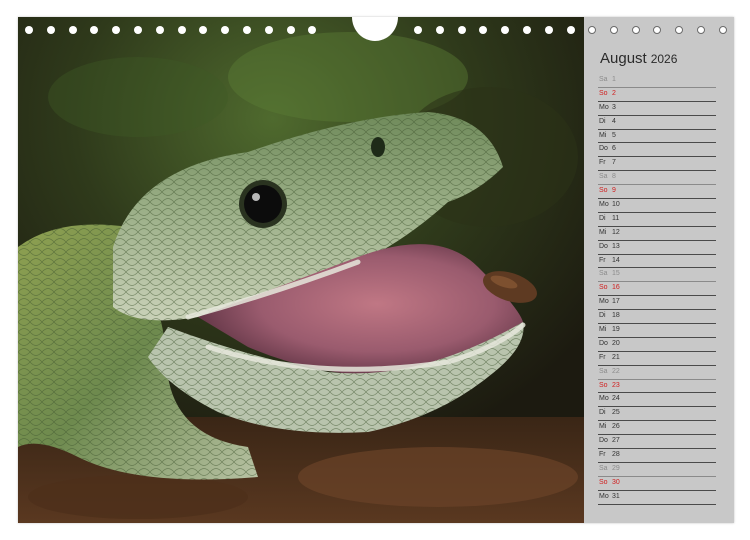 The width and height of the screenshot is (750, 540). What do you see at coordinates (657, 331) in the screenshot?
I see `day-row: Mi 19` at bounding box center [657, 331].